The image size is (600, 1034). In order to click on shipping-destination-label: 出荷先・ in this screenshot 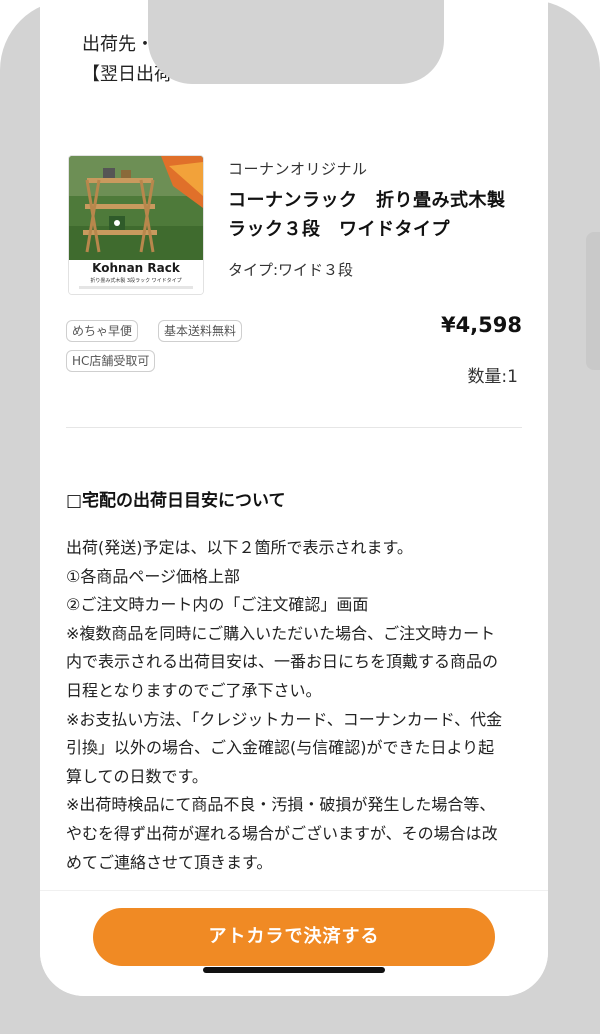, I will do `click(118, 44)`.